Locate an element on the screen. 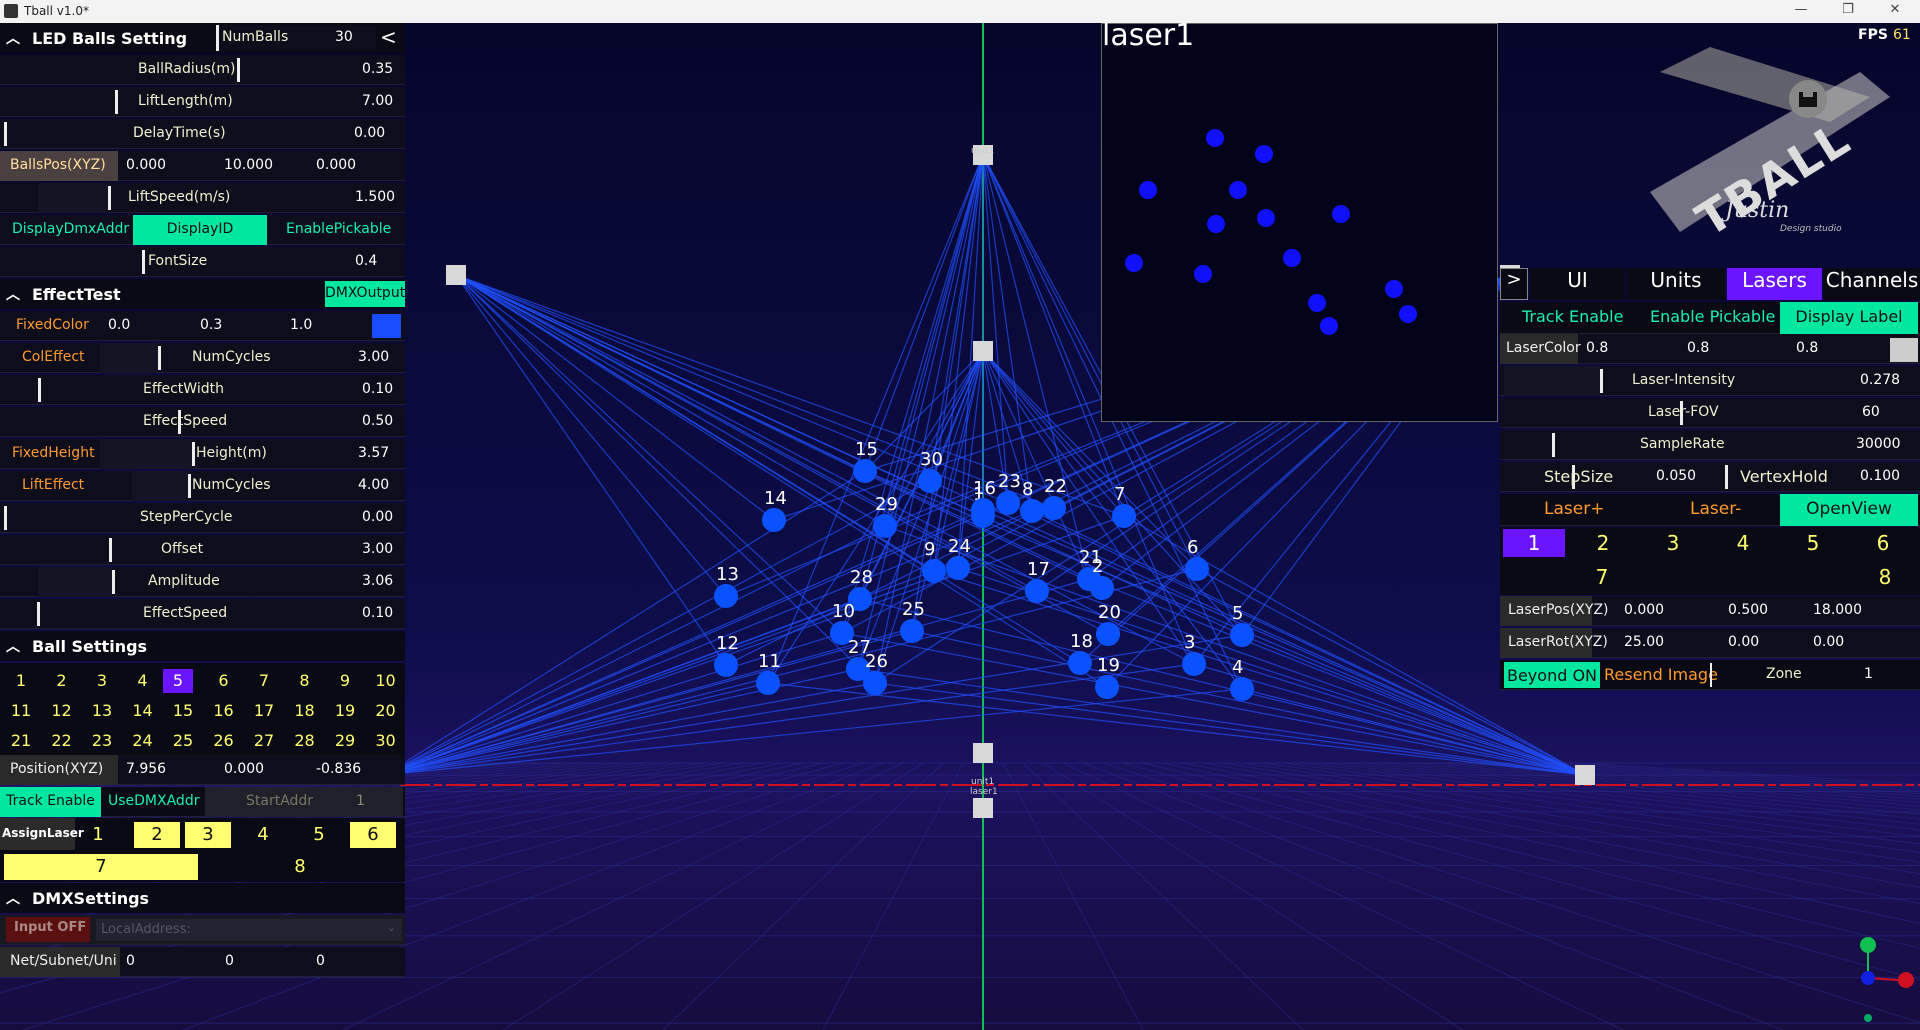  balls-pos-x: 0.000 is located at coordinates (146, 165).